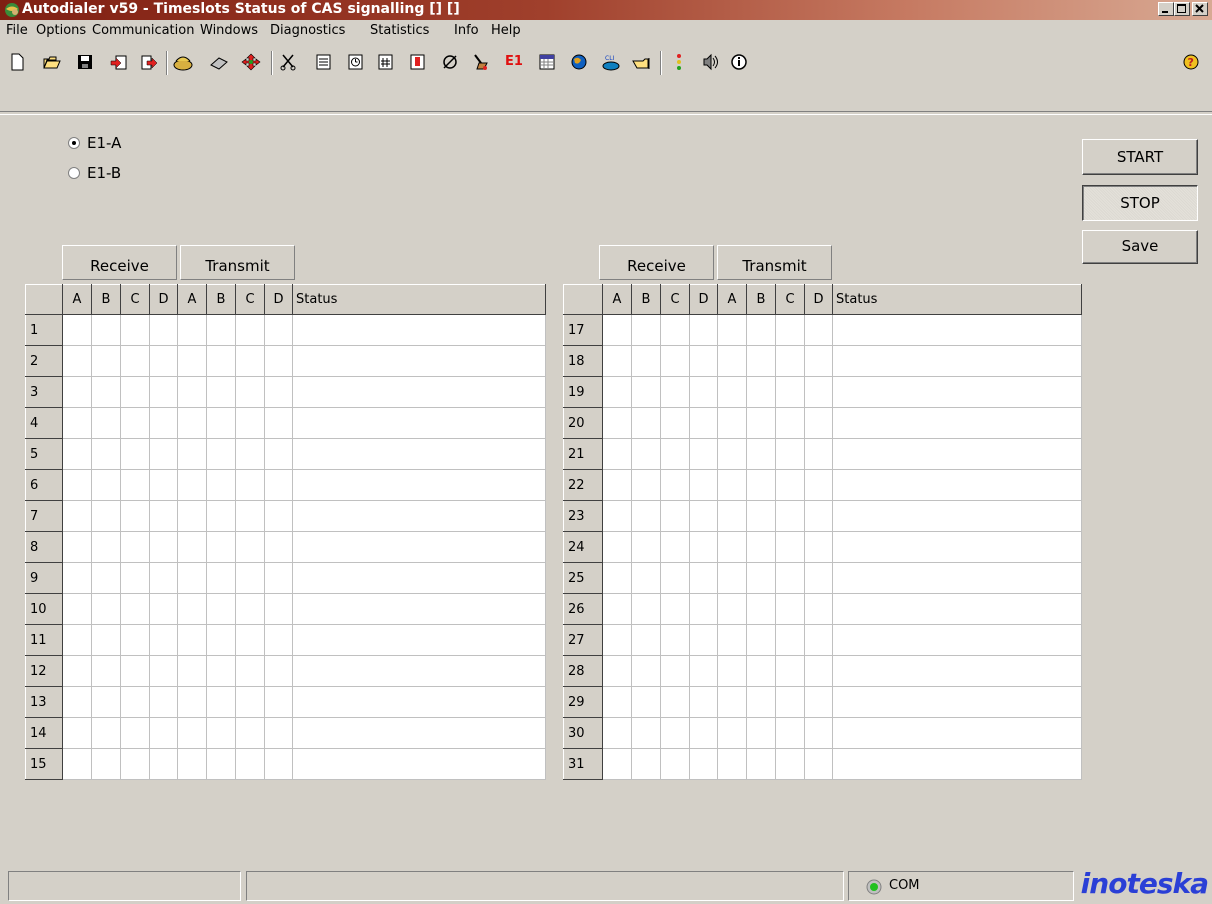 The height and width of the screenshot is (904, 1212). Describe the element at coordinates (52, 62) in the screenshot. I see `open-folder-icon` at that location.